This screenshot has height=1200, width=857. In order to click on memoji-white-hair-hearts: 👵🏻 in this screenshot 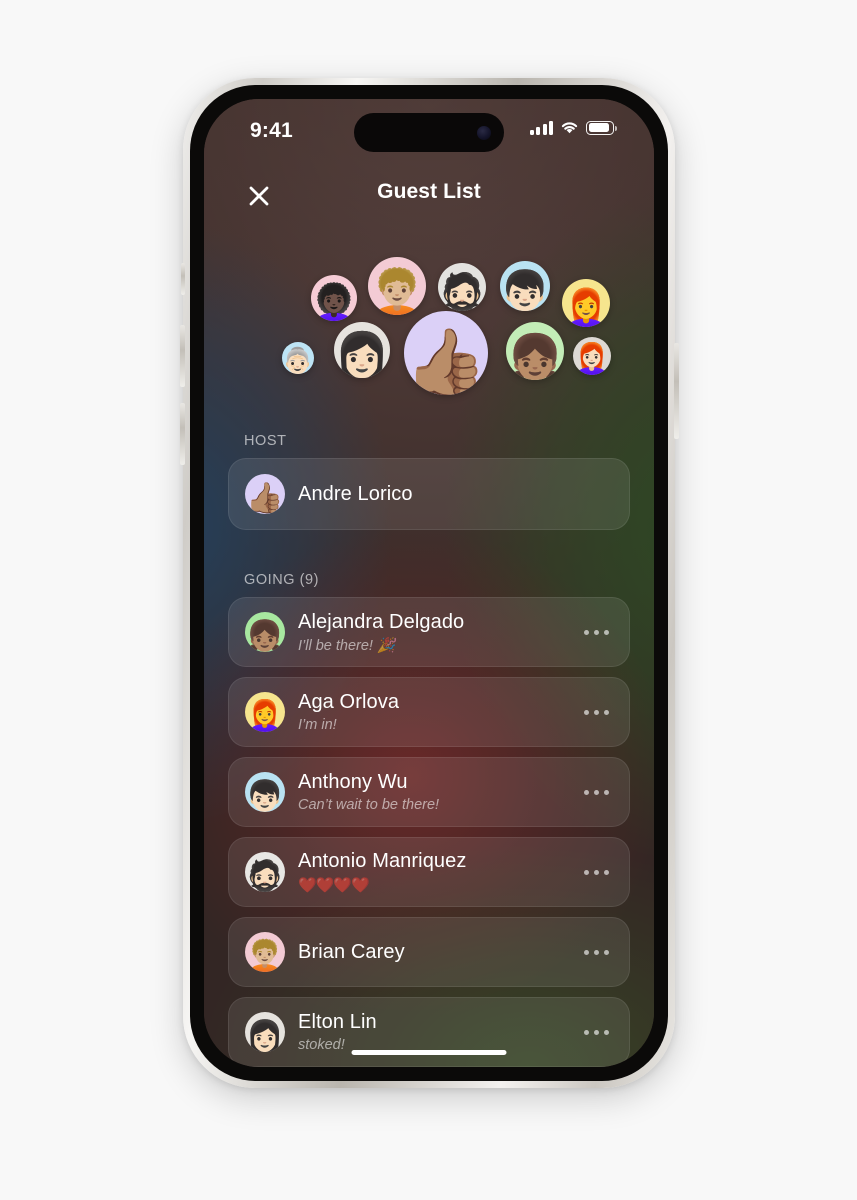, I will do `click(298, 358)`.